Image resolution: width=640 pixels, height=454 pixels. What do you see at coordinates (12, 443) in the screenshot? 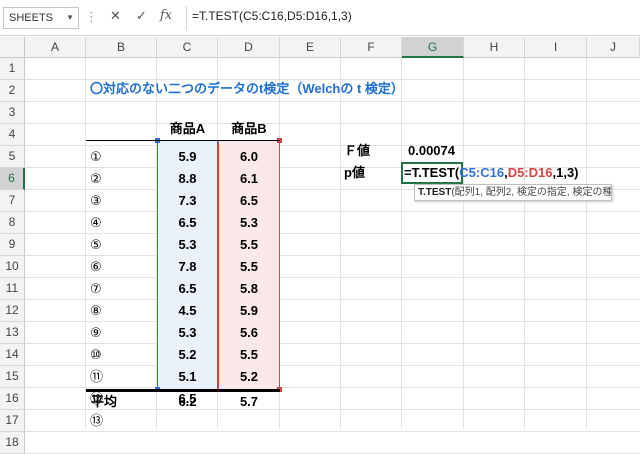
I see `row-header-18: 18` at bounding box center [12, 443].